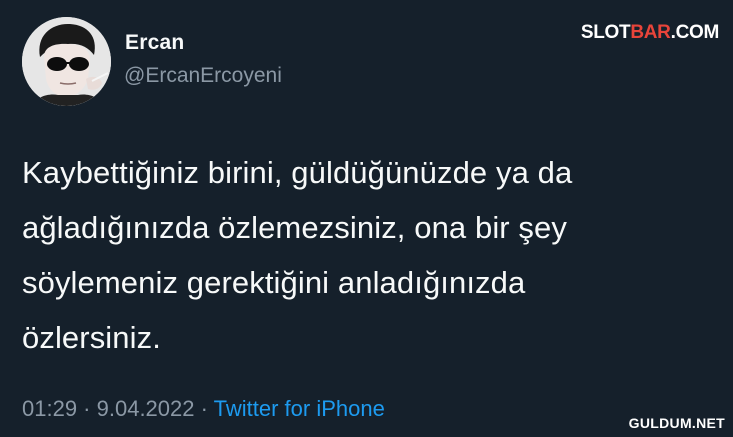 The height and width of the screenshot is (437, 733). I want to click on avatar-image, so click(66, 61).